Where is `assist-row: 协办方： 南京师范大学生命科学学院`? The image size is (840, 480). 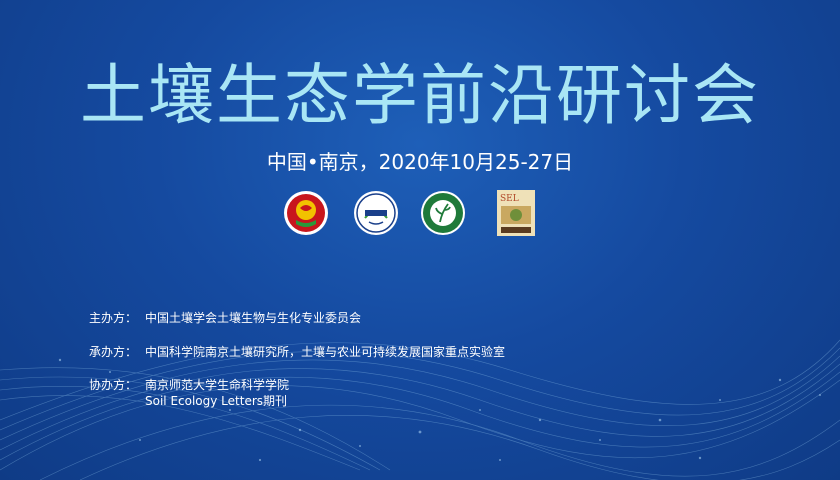
assist-row: 协办方： 南京师范大学生命科学学院 is located at coordinates (189, 385).